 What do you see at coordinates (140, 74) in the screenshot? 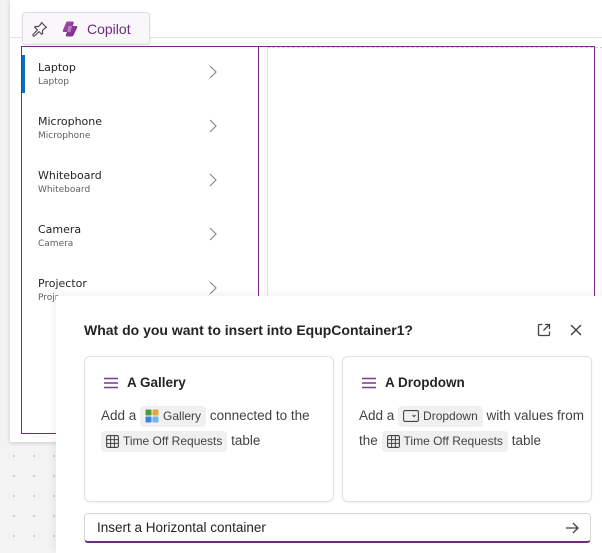
I see `gallery-item-laptop: Laptop Laptop` at bounding box center [140, 74].